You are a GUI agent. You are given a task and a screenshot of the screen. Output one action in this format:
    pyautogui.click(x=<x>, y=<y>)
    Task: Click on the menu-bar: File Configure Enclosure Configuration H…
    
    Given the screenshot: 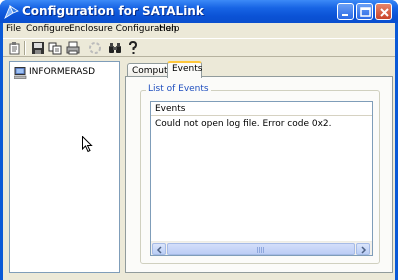 What is the action you would take?
    pyautogui.click(x=199, y=30)
    